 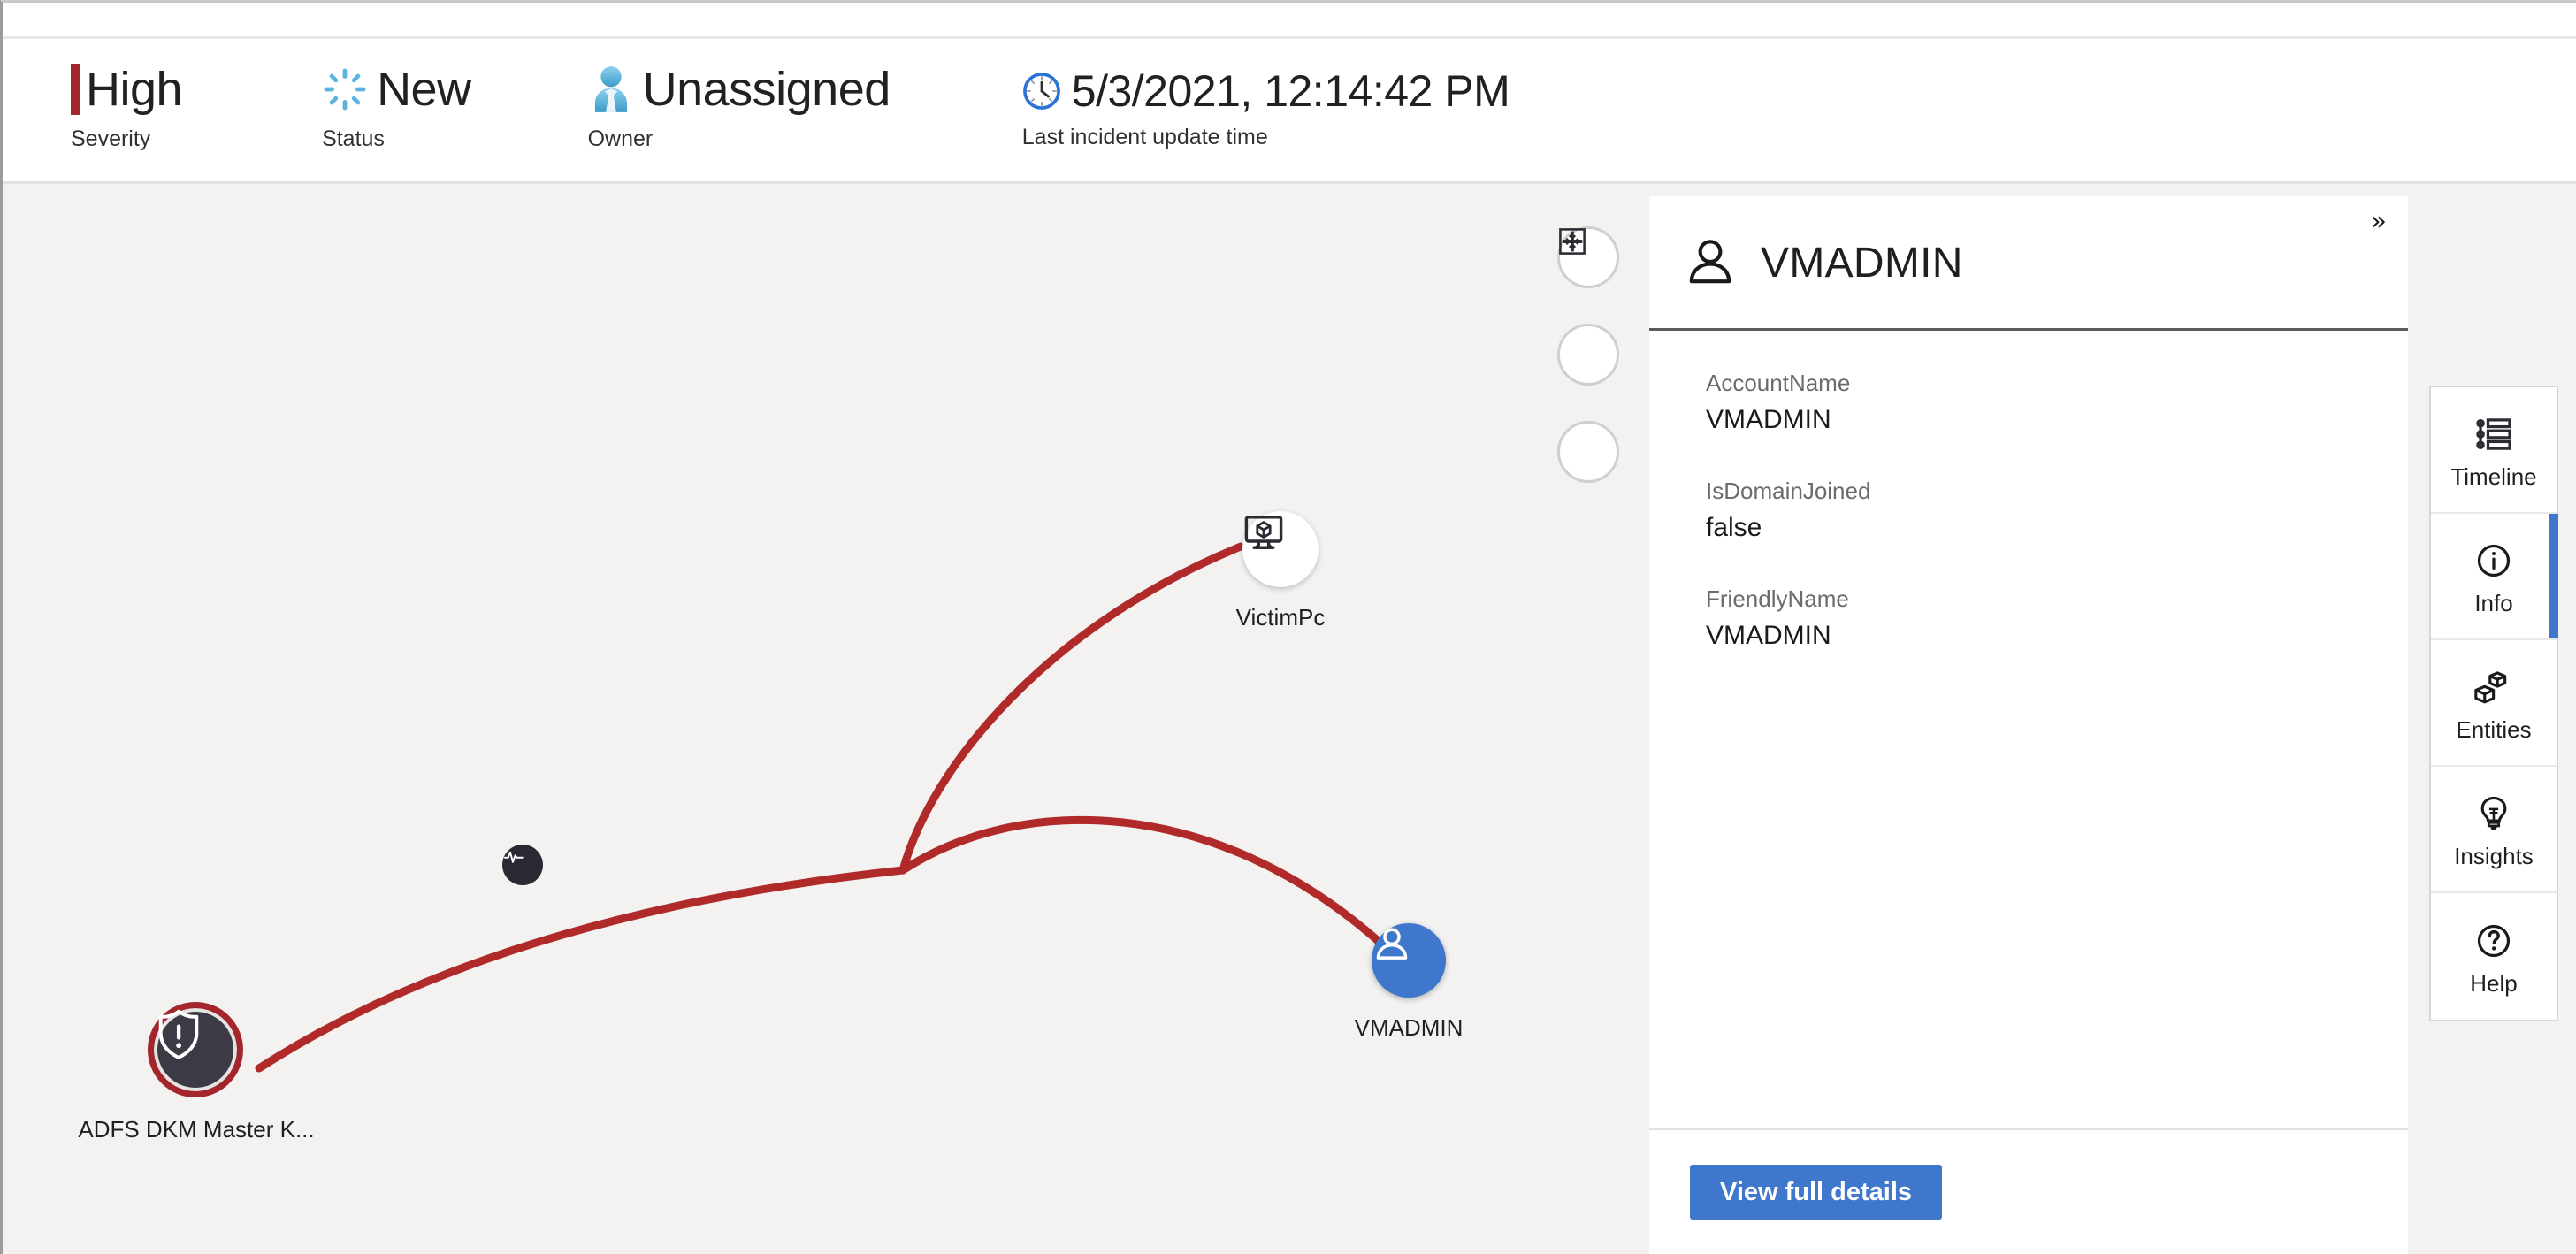 I want to click on right-navigation-rail: Timeline Info Entities Insights Help, so click(x=2493, y=703).